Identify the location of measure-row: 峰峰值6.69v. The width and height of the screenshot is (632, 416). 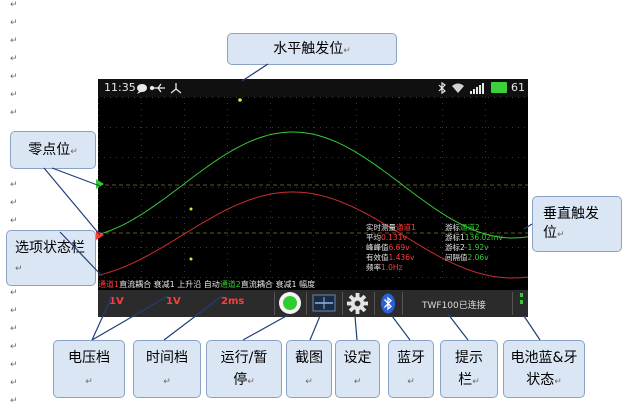
(388, 247).